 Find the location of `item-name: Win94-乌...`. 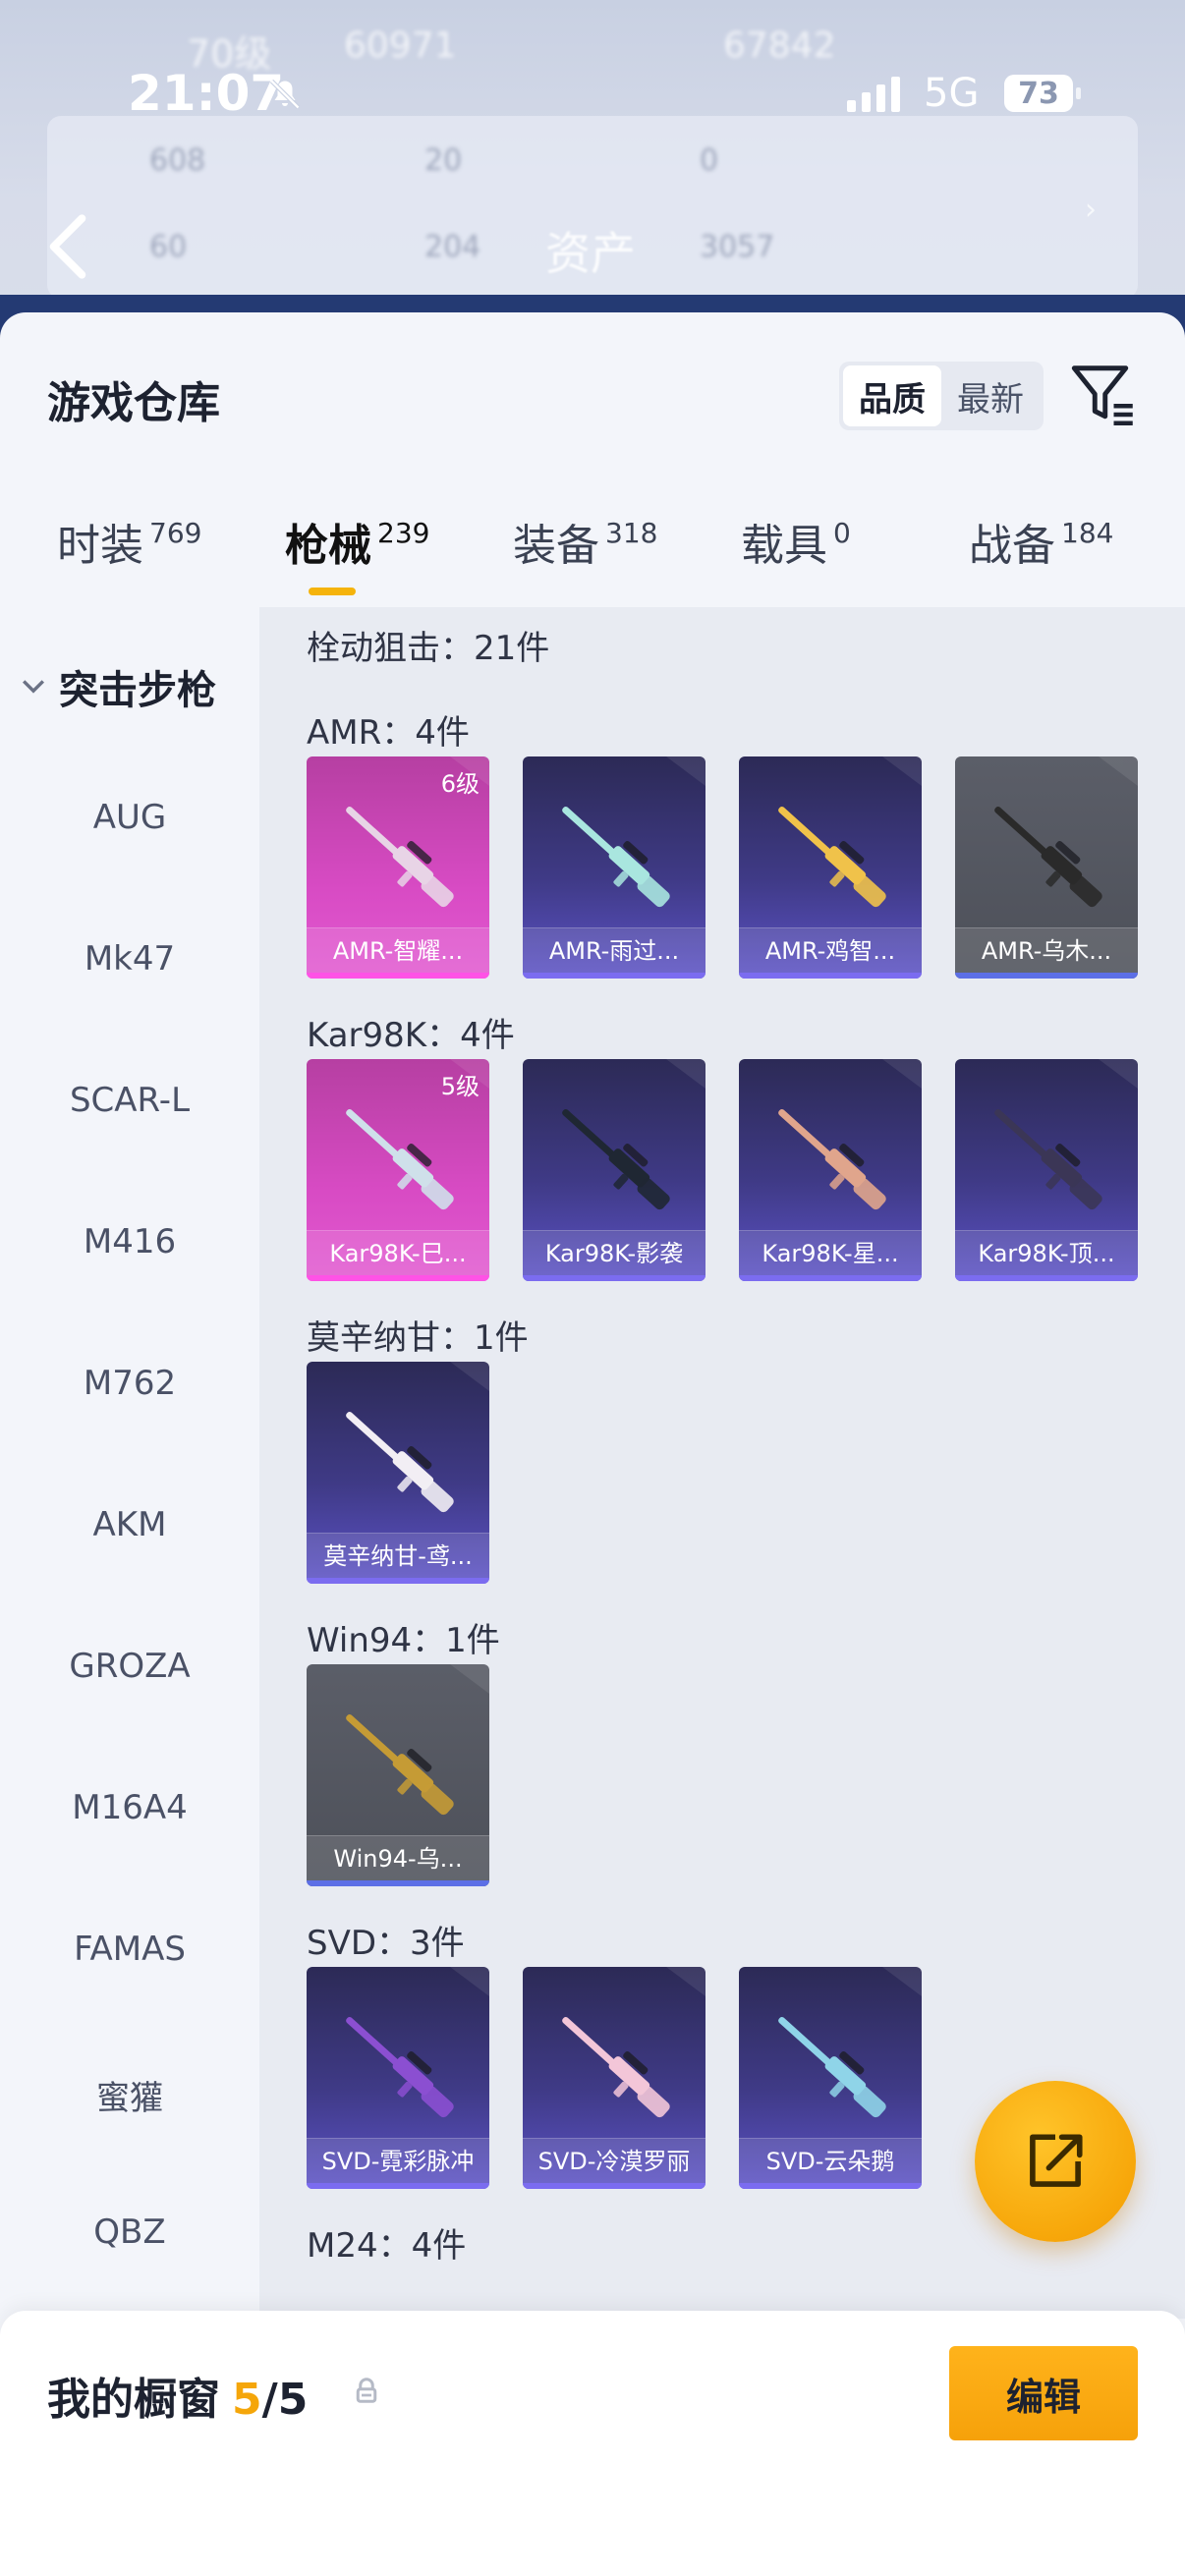

item-name: Win94-乌... is located at coordinates (398, 1857).